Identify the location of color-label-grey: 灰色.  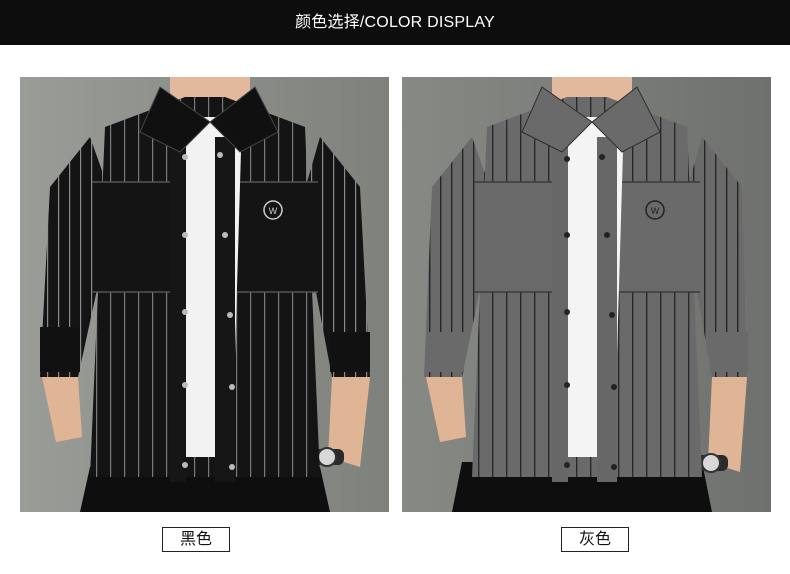
(595, 539).